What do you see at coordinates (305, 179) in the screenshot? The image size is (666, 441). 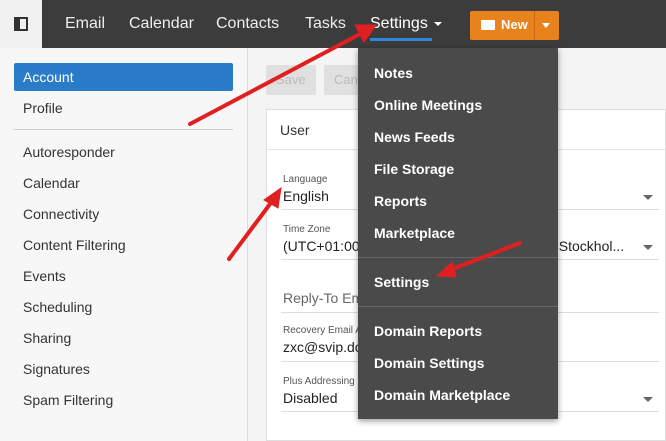 I see `language-label: Language` at bounding box center [305, 179].